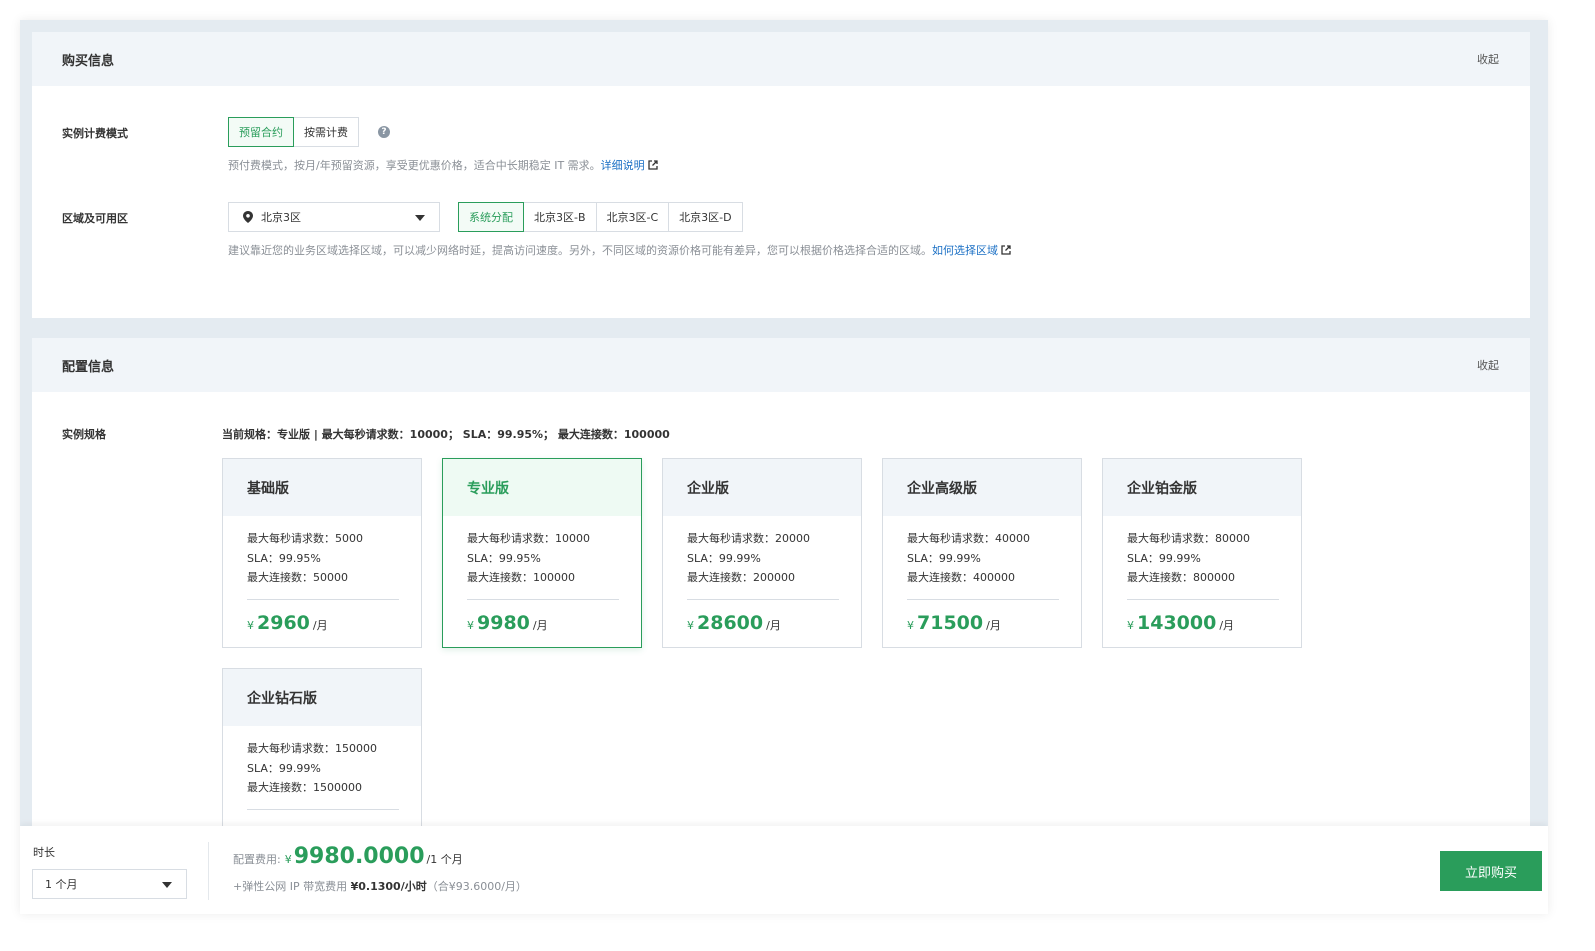 Image resolution: width=1595 pixels, height=951 pixels. What do you see at coordinates (705, 217) in the screenshot?
I see `zone-option-d: 北京3区-D` at bounding box center [705, 217].